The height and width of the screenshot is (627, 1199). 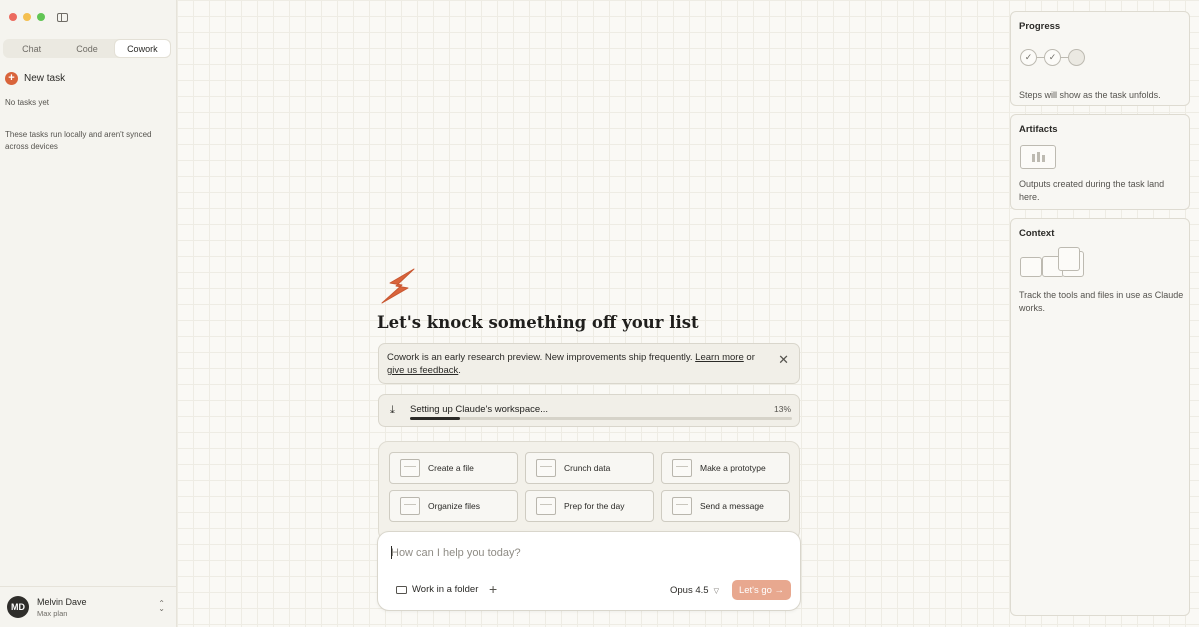 What do you see at coordinates (391, 552) in the screenshot?
I see `text-caret` at bounding box center [391, 552].